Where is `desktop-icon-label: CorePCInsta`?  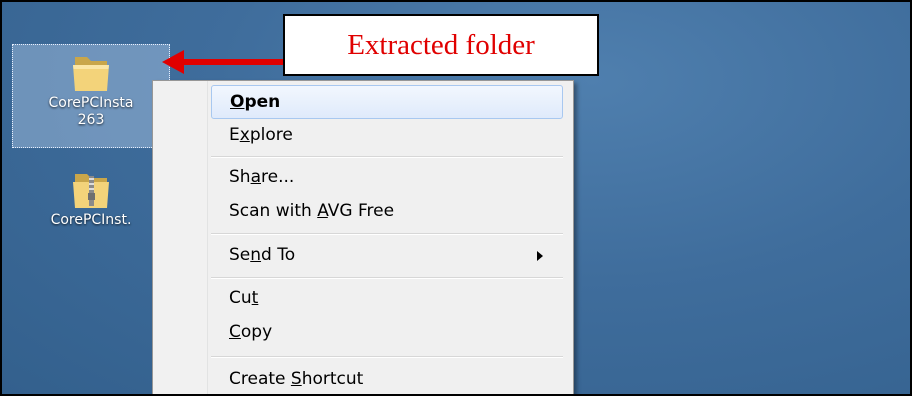 desktop-icon-label: CorePCInsta is located at coordinates (91, 103).